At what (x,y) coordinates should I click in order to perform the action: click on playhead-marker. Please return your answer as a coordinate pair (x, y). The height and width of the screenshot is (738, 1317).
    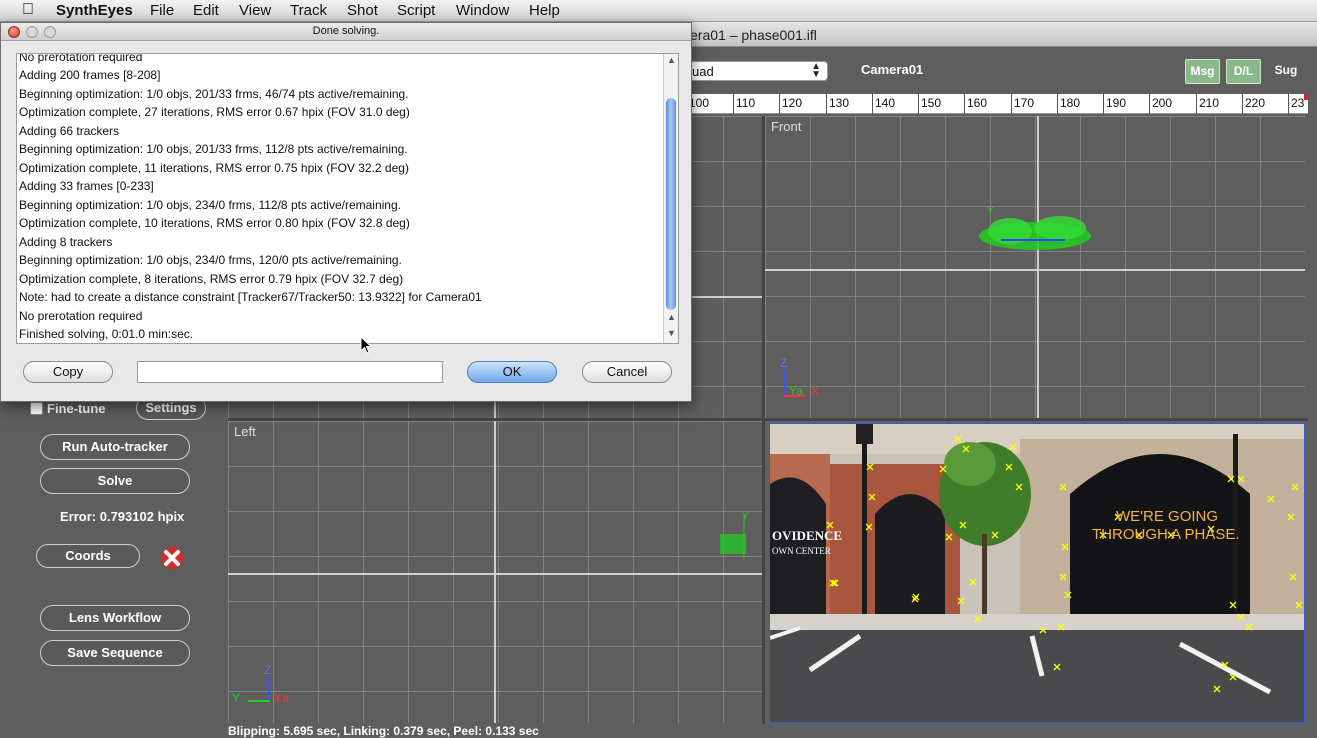
    Looking at the image, I should click on (1306, 97).